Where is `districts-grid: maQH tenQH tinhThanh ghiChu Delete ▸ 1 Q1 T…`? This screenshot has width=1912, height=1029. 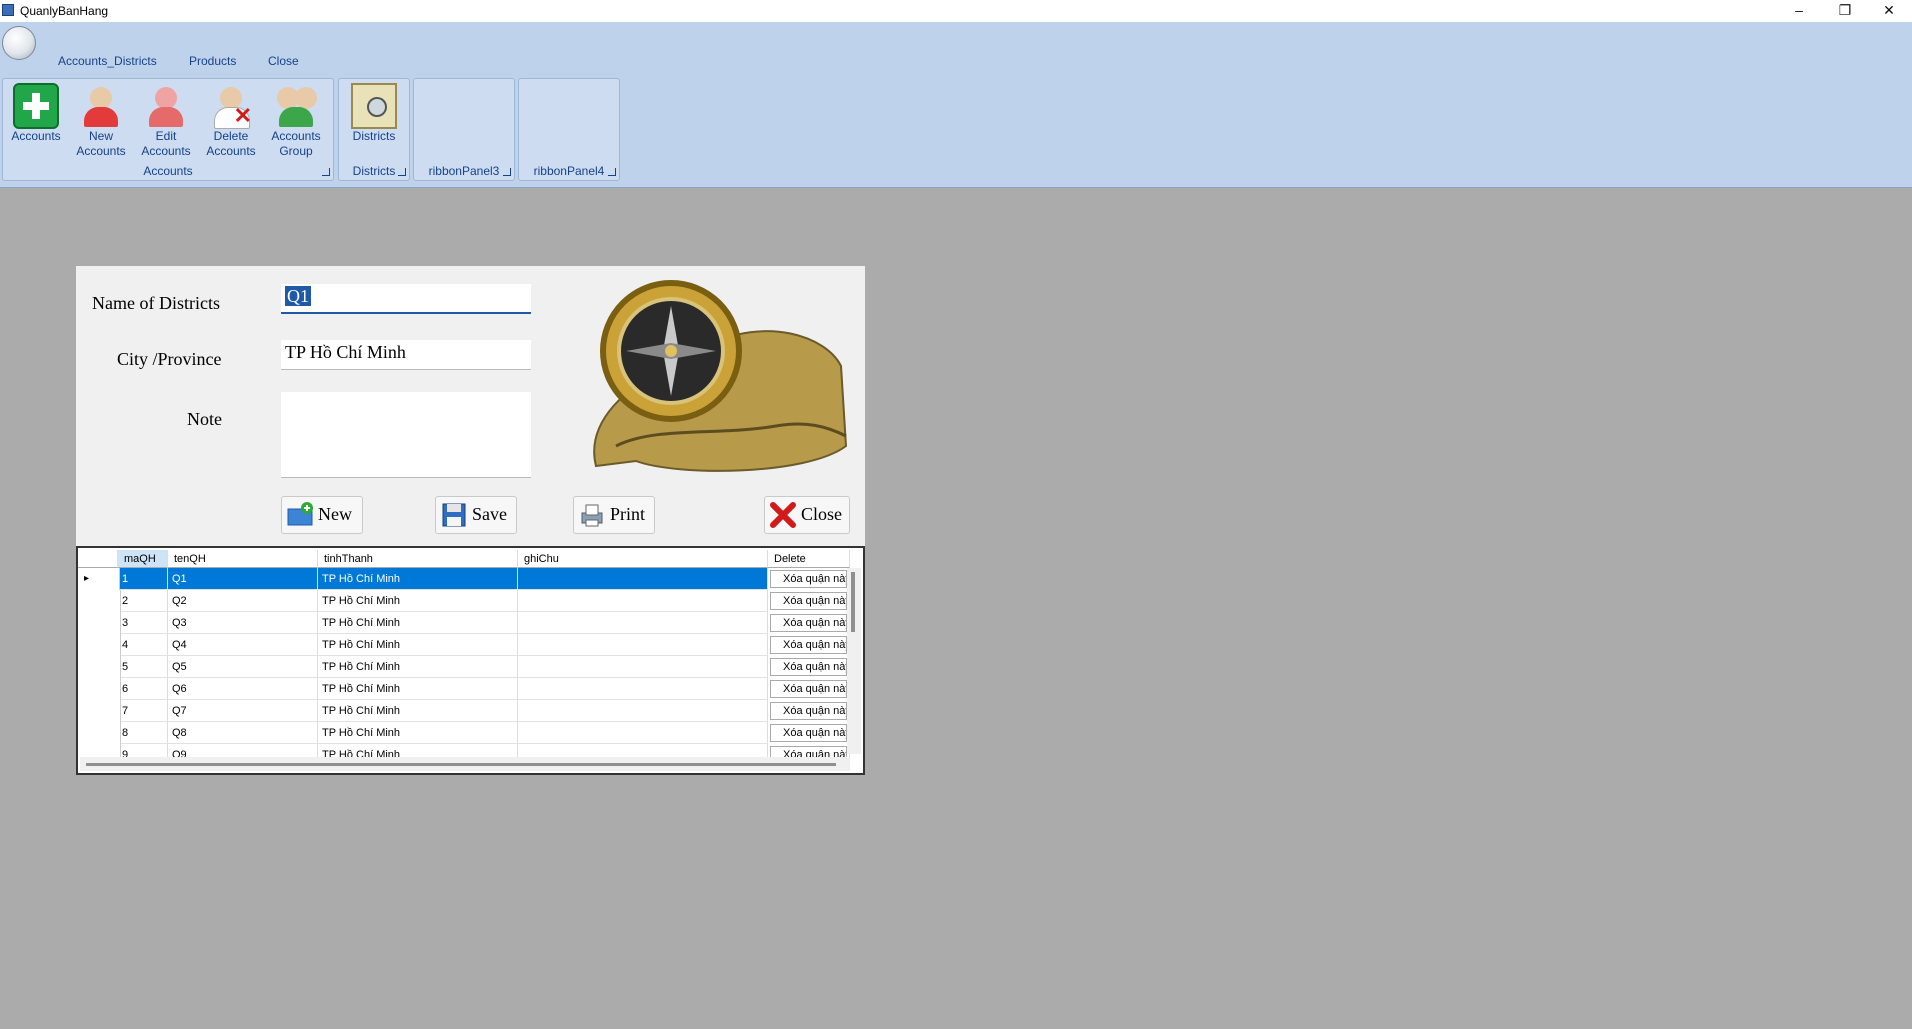
districts-grid: maQH tenQH tinhThanh ghiChu Delete ▸ 1 Q1 T… is located at coordinates (470, 660).